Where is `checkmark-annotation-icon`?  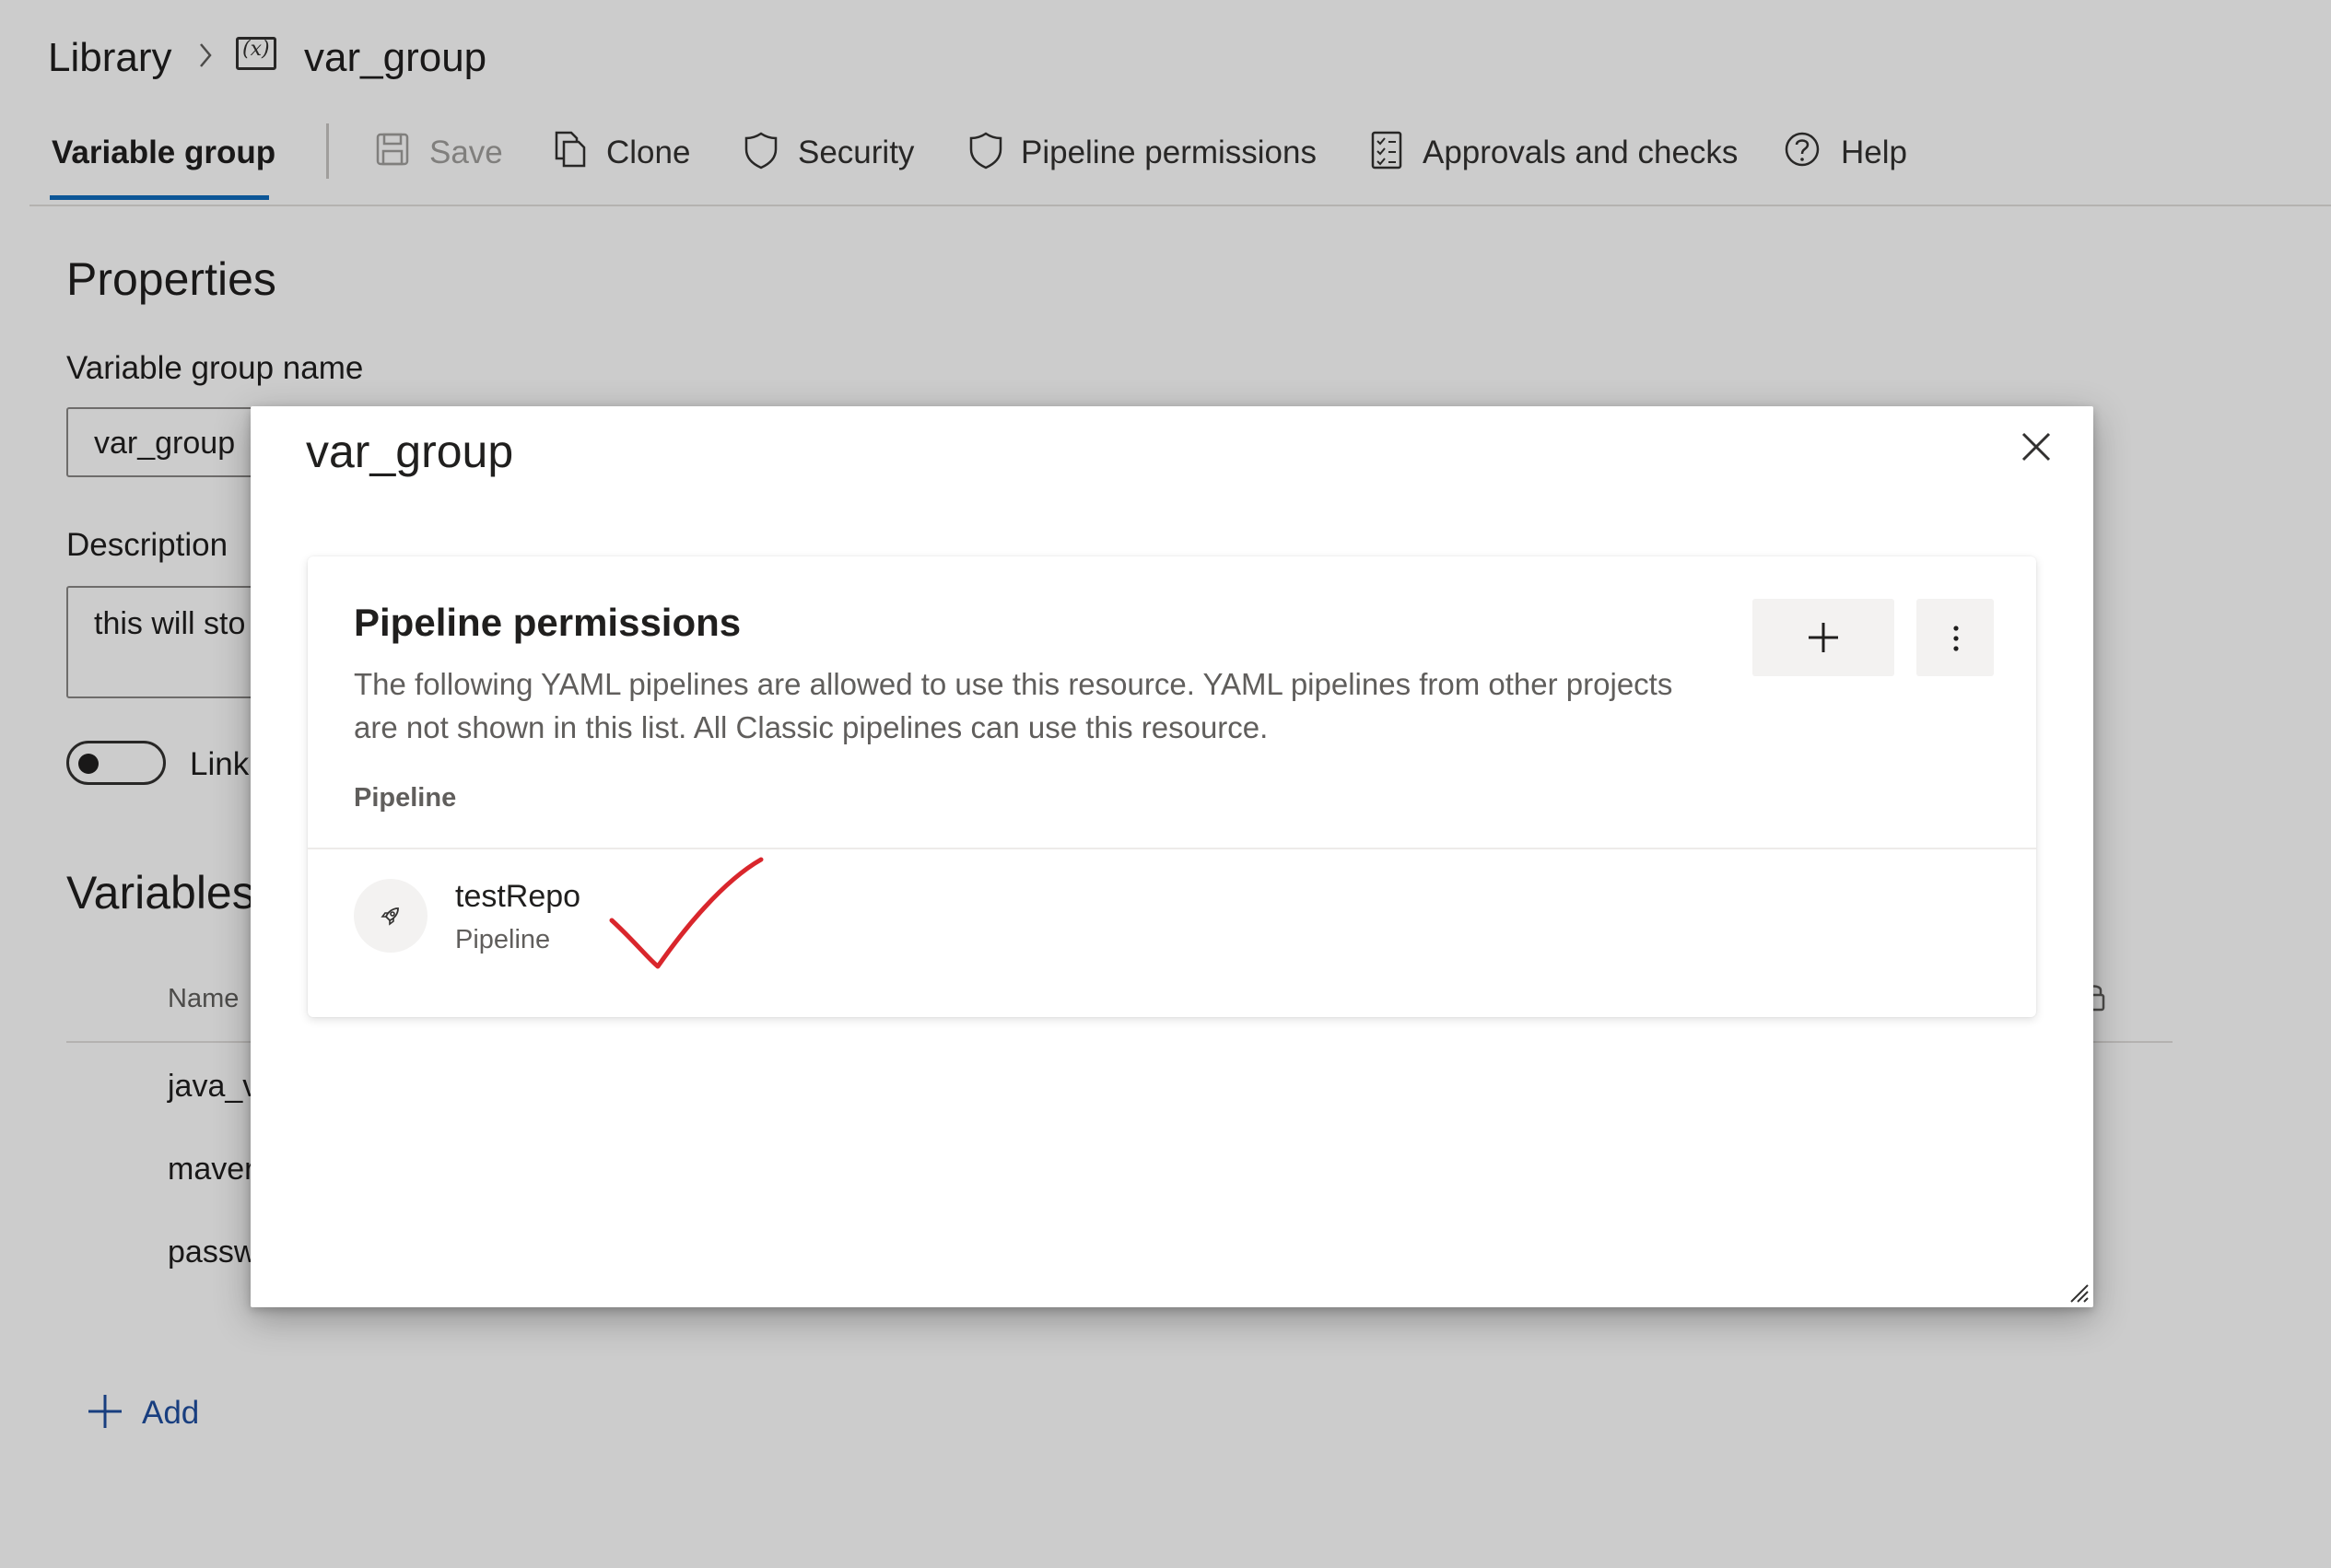 checkmark-annotation-icon is located at coordinates (689, 915).